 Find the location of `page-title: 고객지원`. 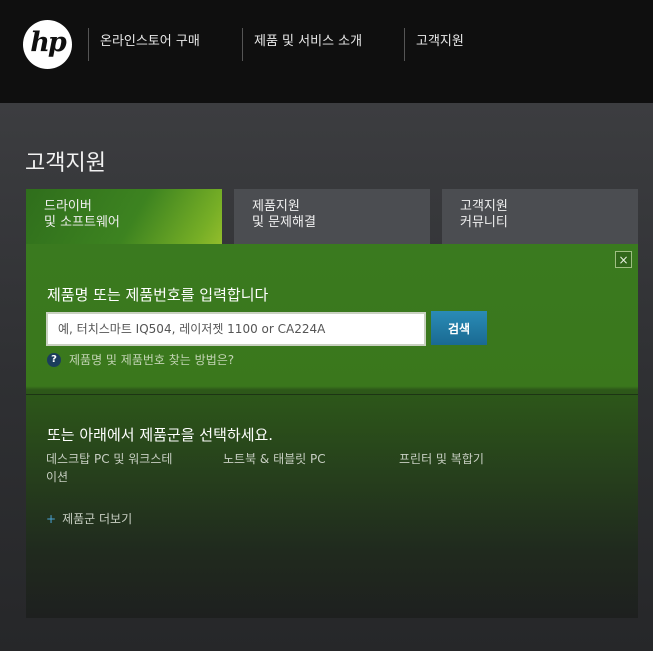

page-title: 고객지원 is located at coordinates (65, 163).